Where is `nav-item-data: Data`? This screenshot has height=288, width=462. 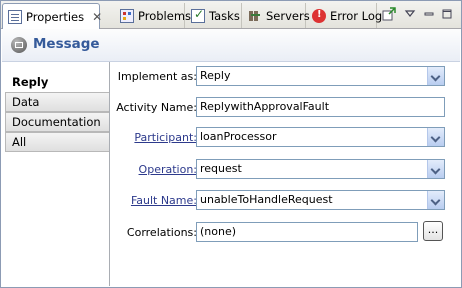 nav-item-data: Data is located at coordinates (57, 102).